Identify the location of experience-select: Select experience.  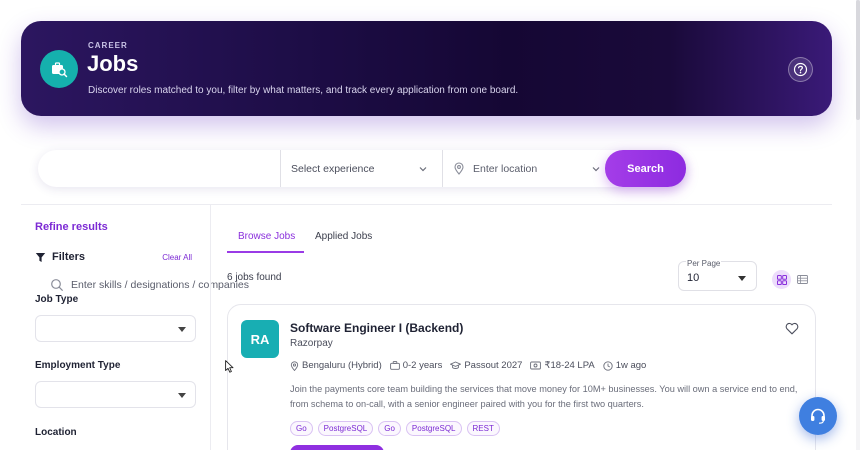
(361, 168).